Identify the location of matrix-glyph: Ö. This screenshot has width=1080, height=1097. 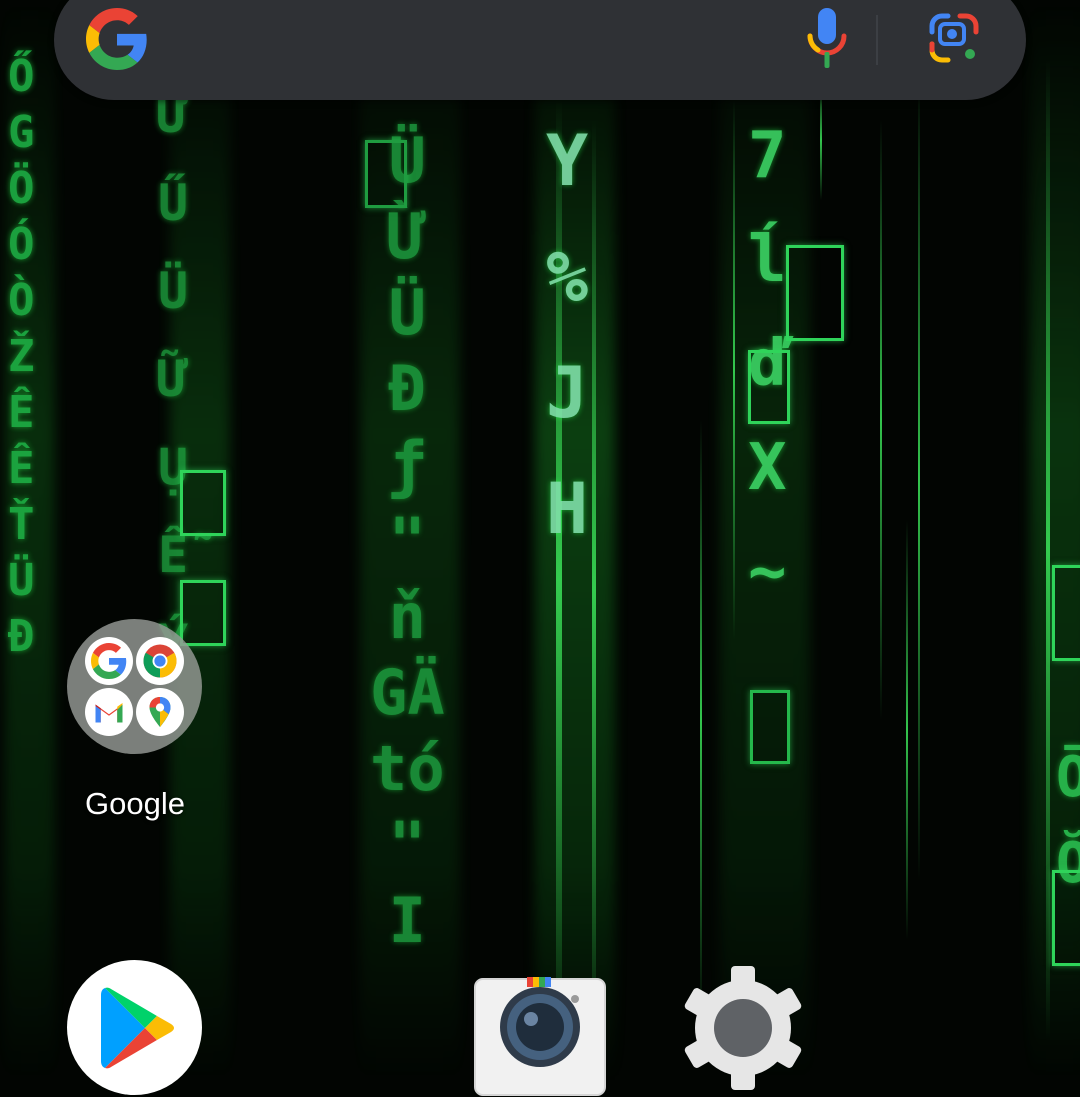
(21, 188).